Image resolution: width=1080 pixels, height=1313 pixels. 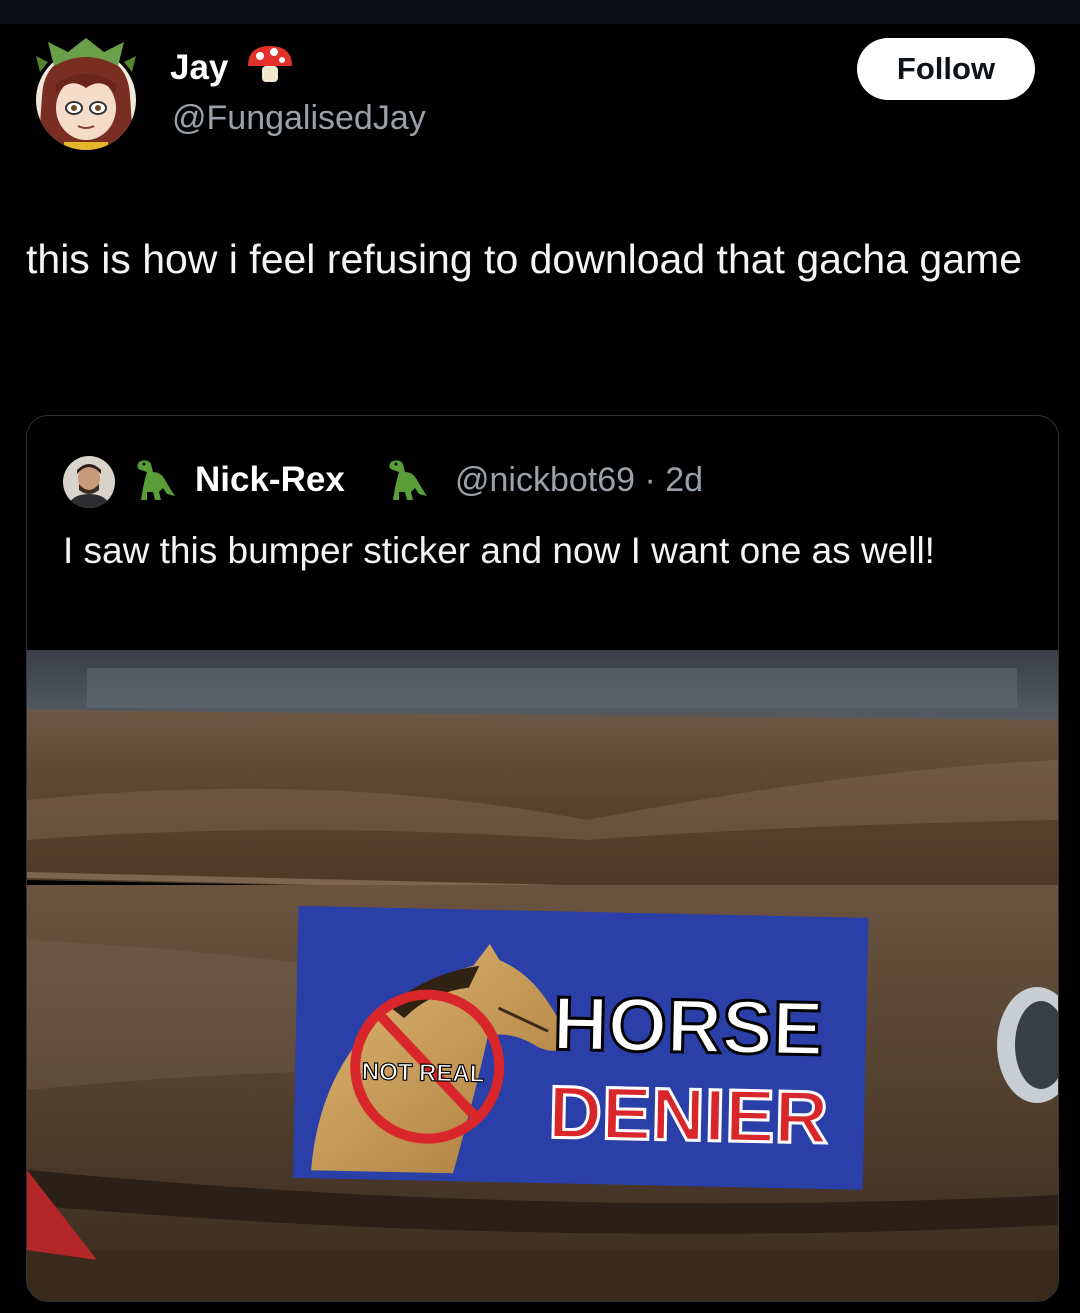 I want to click on bumper-sticker: NOT REAL HORSE DENIER, so click(x=580, y=1047).